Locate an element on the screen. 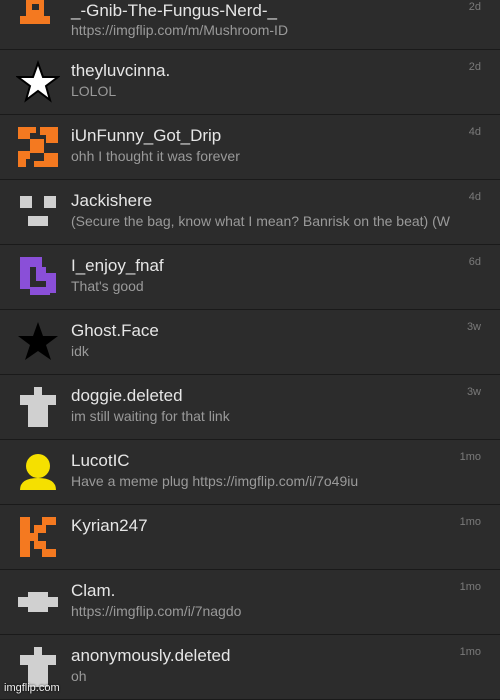 This screenshot has height=700, width=500. username: _-Gnib-The-Fungus-Nerd-_ is located at coordinates (174, 10).